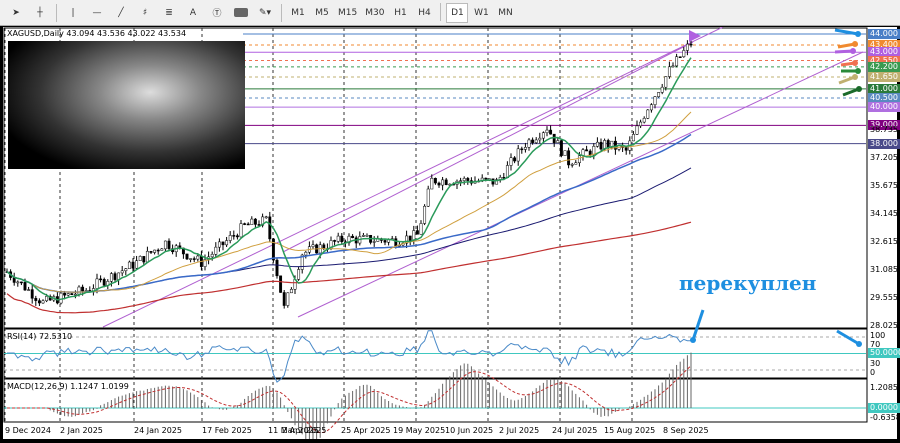 Image resolution: width=900 pixels, height=443 pixels. I want to click on date-label: 9 Dec 2024, so click(28, 430).